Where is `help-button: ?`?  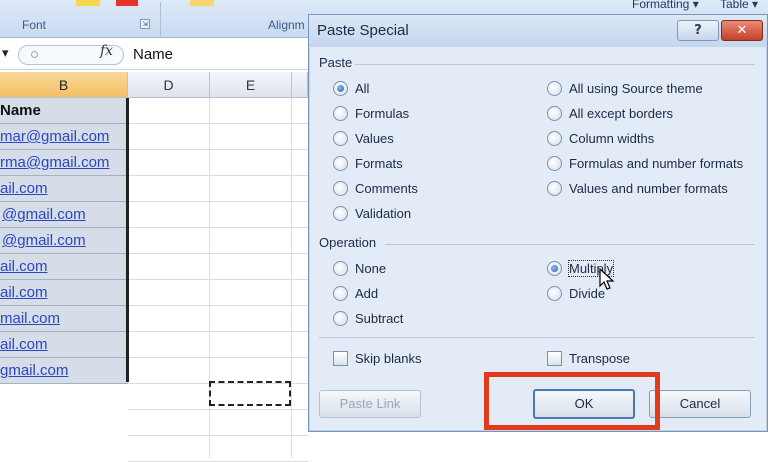
help-button: ? is located at coordinates (698, 30).